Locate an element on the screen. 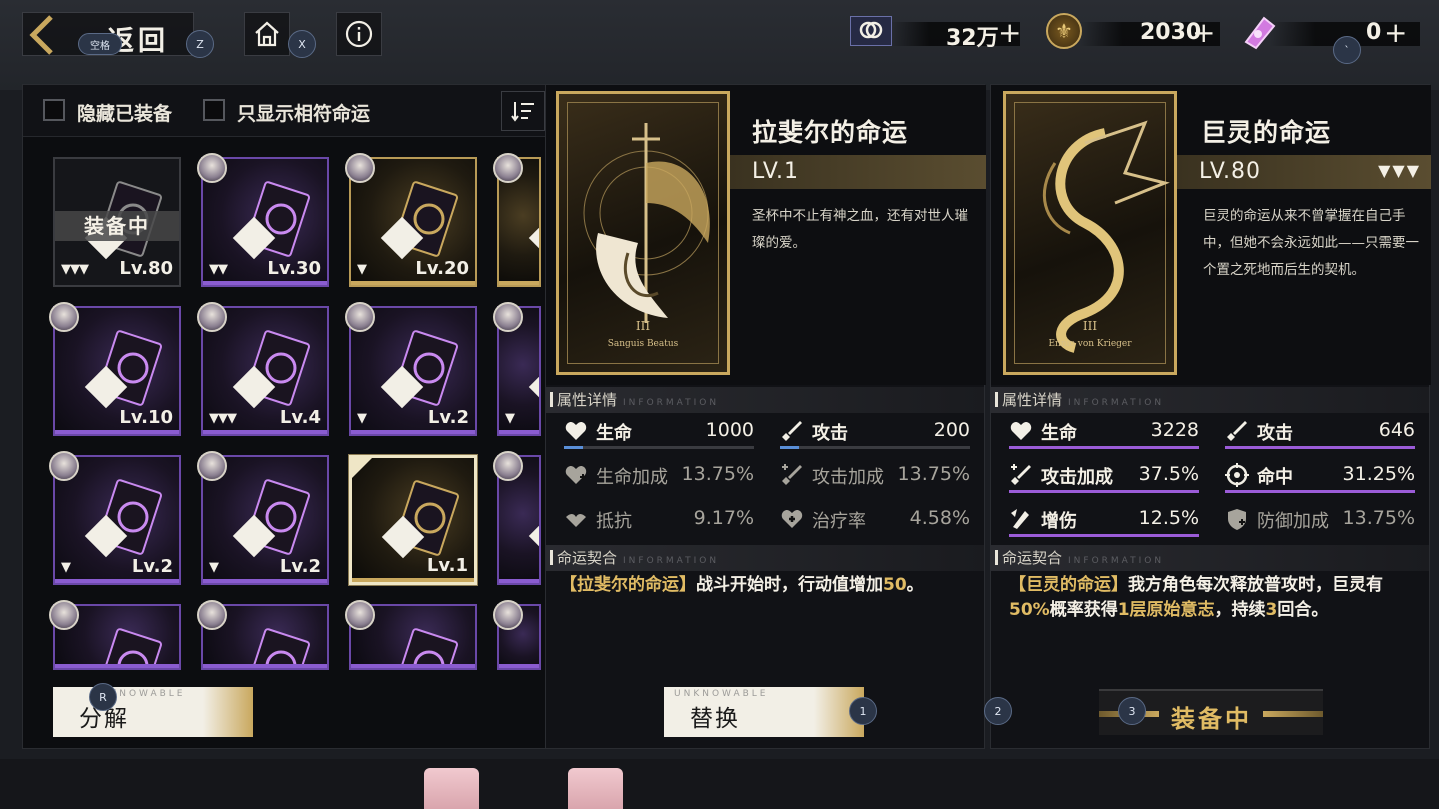 The width and height of the screenshot is (1439, 809). info-icon is located at coordinates (359, 34).